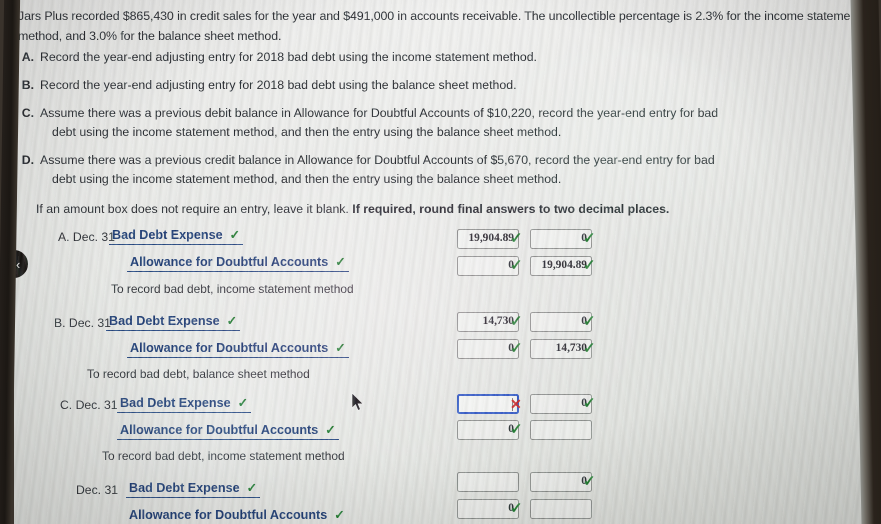  What do you see at coordinates (89, 405) in the screenshot?
I see `entry-date: C. Dec. 31` at bounding box center [89, 405].